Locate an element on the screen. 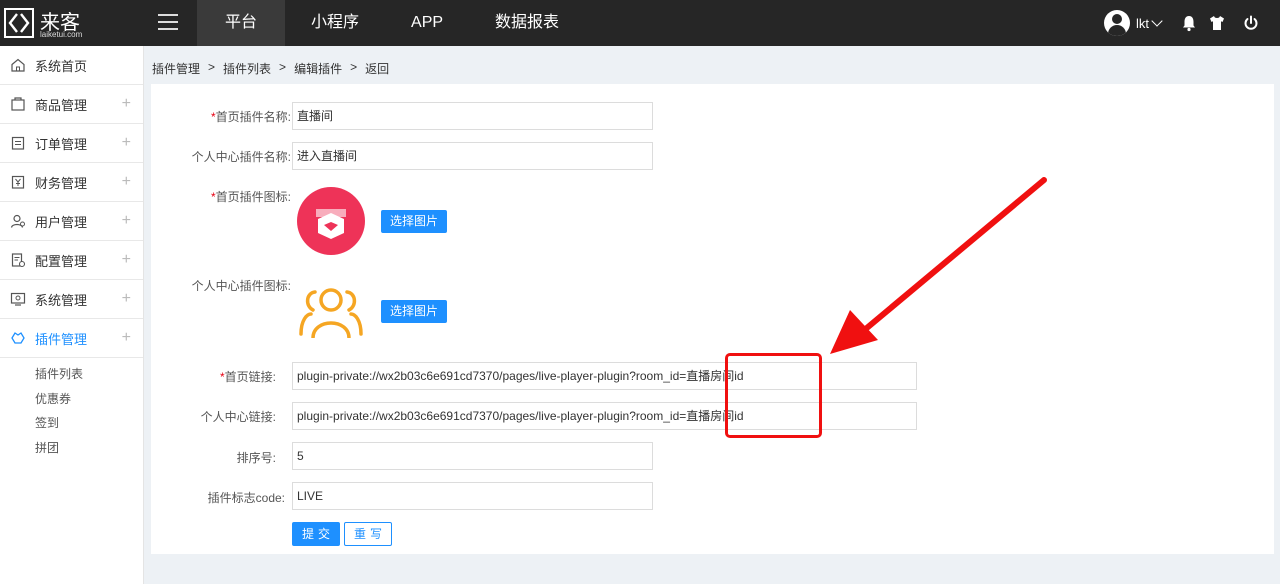 The image size is (1280, 584). sidebar-item-label: 系统管理 is located at coordinates (61, 300).